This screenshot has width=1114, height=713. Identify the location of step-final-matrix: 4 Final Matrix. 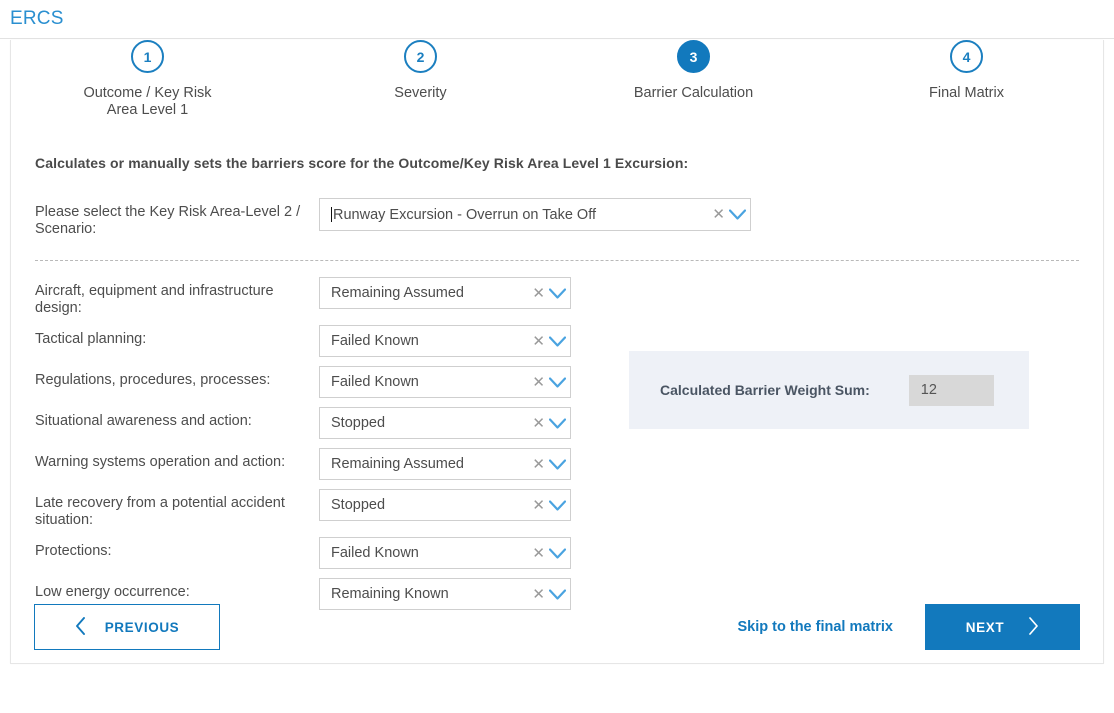
(966, 79).